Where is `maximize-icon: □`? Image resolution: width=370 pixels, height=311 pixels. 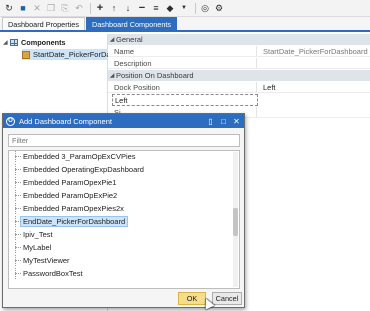 maximize-icon: □ is located at coordinates (223, 121).